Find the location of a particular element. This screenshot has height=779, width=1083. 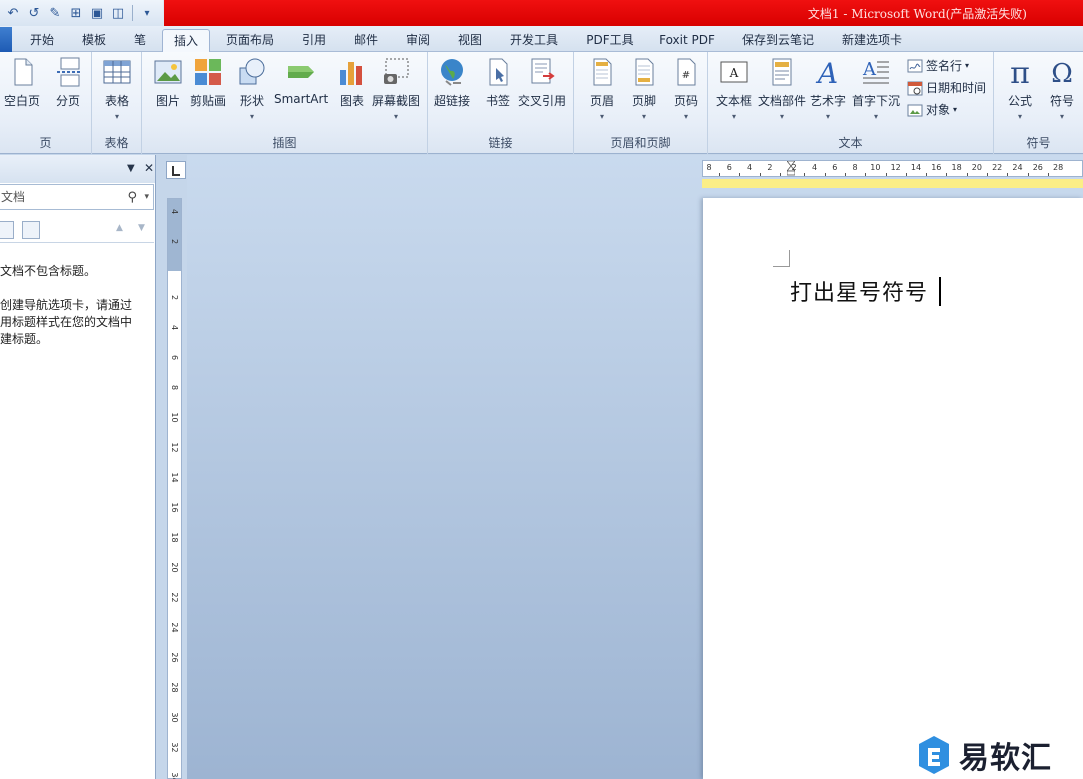

previous-icon: ▲ is located at coordinates (119, 228).